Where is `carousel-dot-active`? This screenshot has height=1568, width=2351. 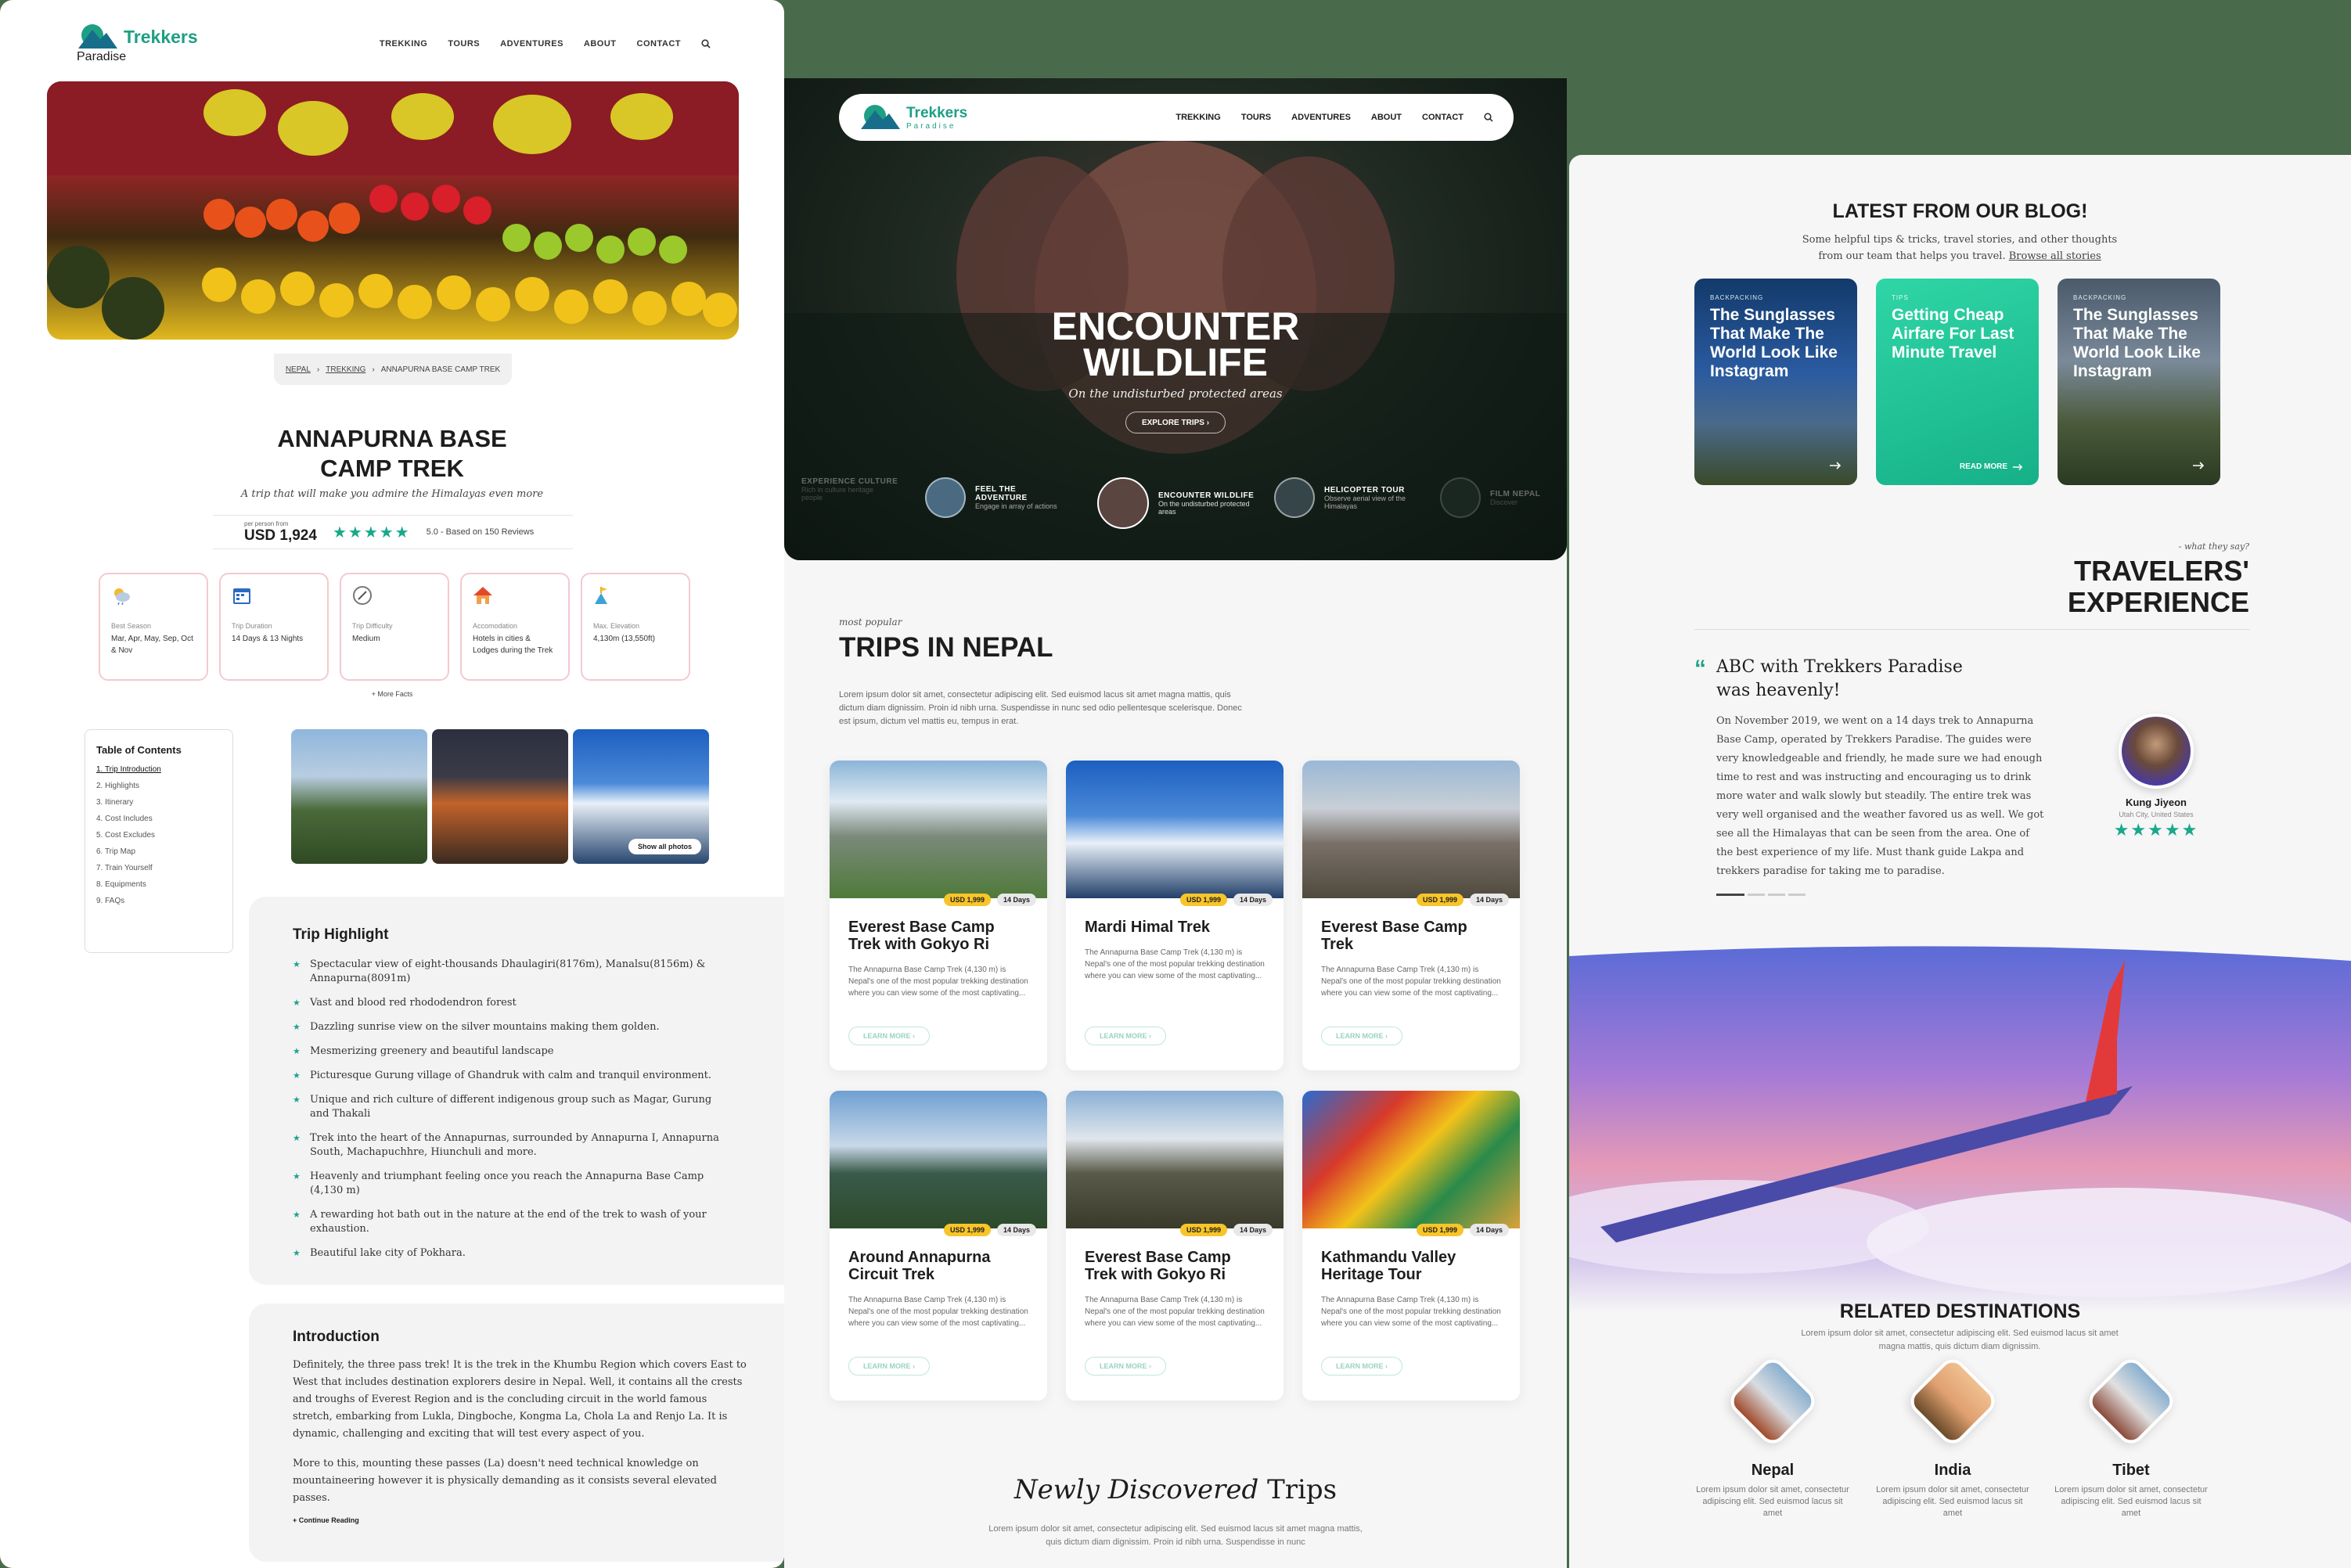
carousel-dot-active is located at coordinates (1730, 895).